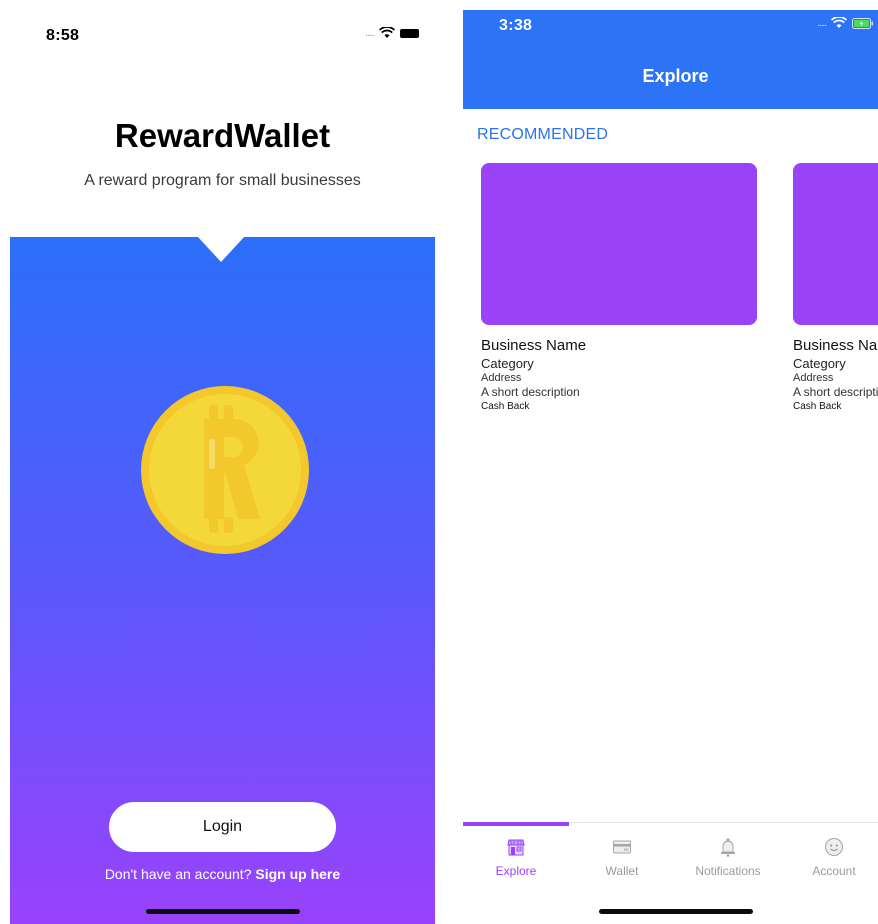  What do you see at coordinates (834, 871) in the screenshot?
I see `tab-label: Account` at bounding box center [834, 871].